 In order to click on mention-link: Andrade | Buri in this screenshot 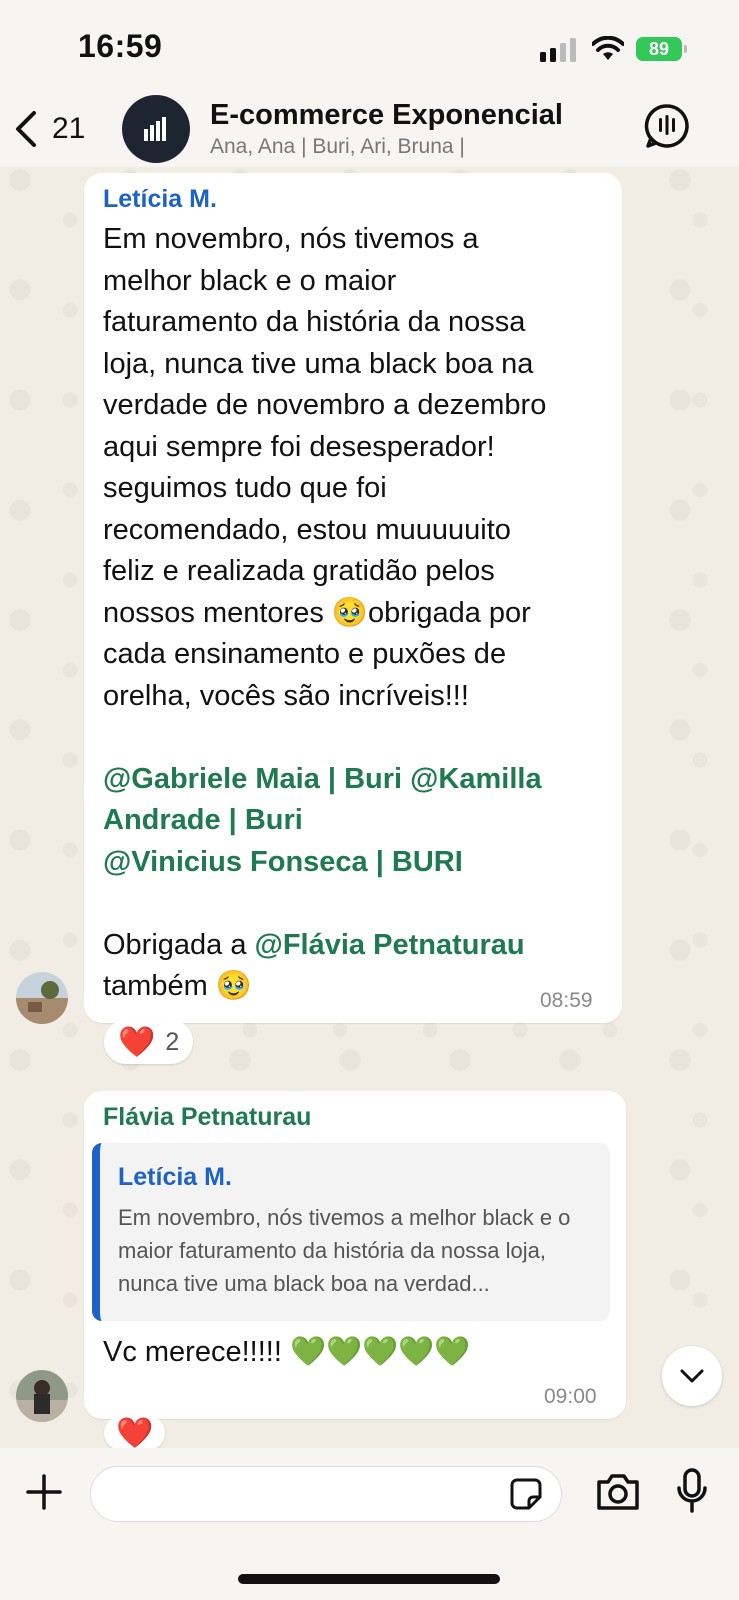, I will do `click(203, 820)`.